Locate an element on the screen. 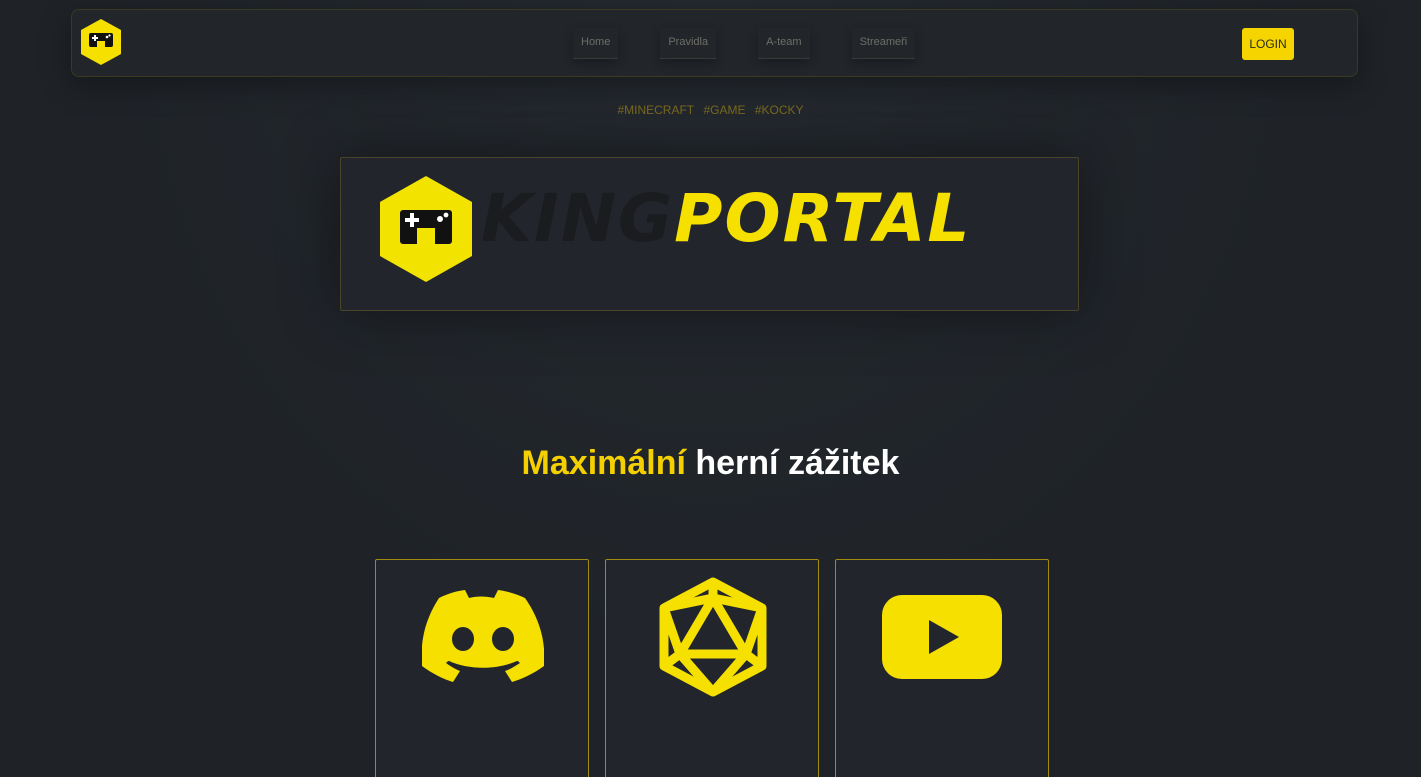  nav-link-streameri: Streameři is located at coordinates (883, 43).